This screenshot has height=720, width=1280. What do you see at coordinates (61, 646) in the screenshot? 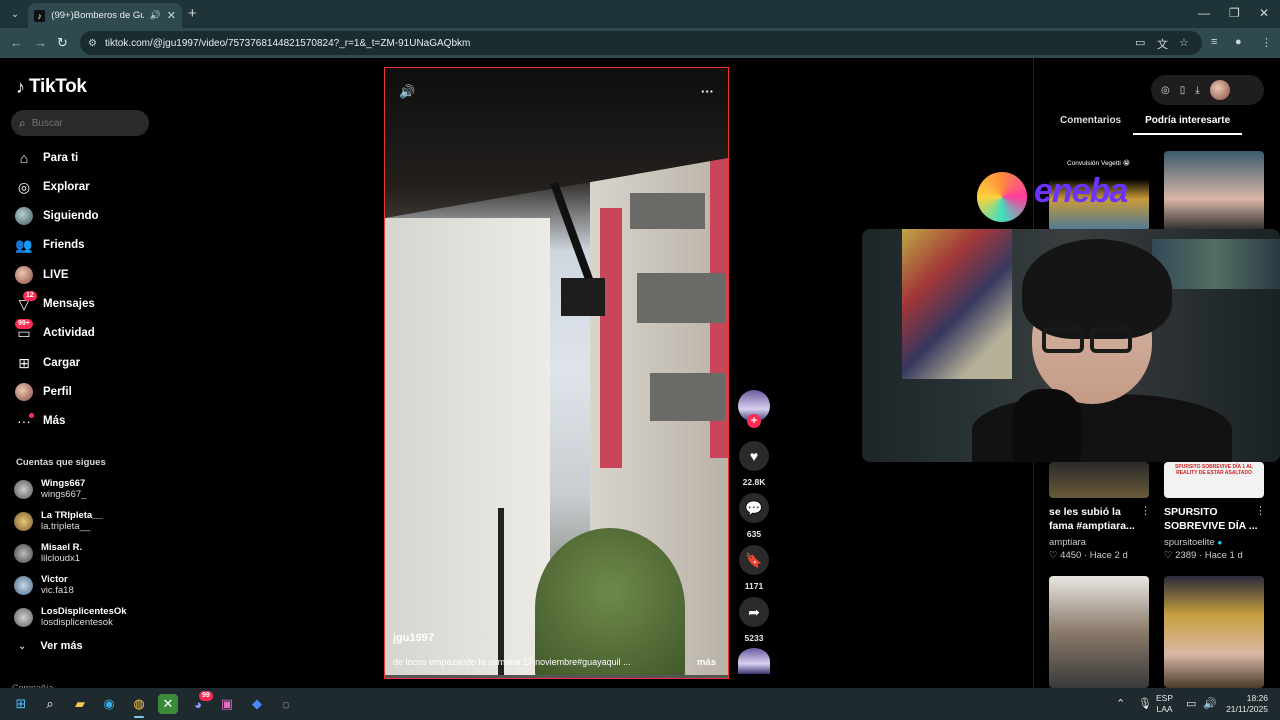
I see `see-more-label: Ver más` at bounding box center [61, 646].